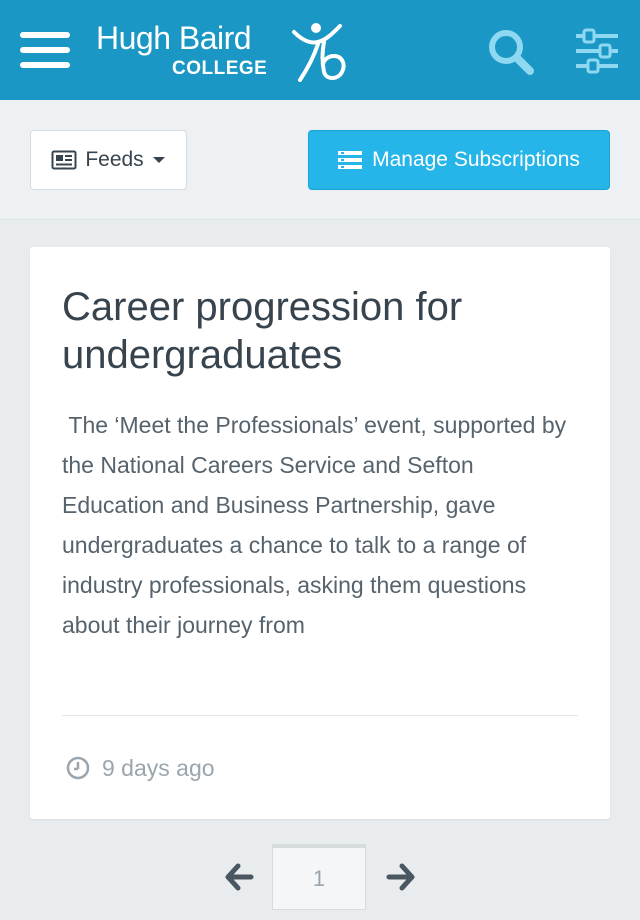  I want to click on feed-toolbar: Feeds Manage Subscriptions, so click(320, 160).